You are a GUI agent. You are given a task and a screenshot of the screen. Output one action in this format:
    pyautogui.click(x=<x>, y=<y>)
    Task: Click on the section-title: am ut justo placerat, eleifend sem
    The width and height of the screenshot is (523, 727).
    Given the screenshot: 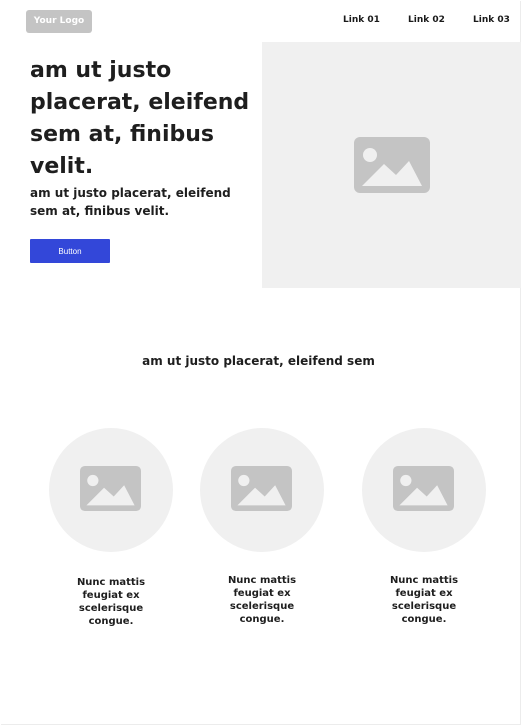 What is the action you would take?
    pyautogui.click(x=258, y=361)
    